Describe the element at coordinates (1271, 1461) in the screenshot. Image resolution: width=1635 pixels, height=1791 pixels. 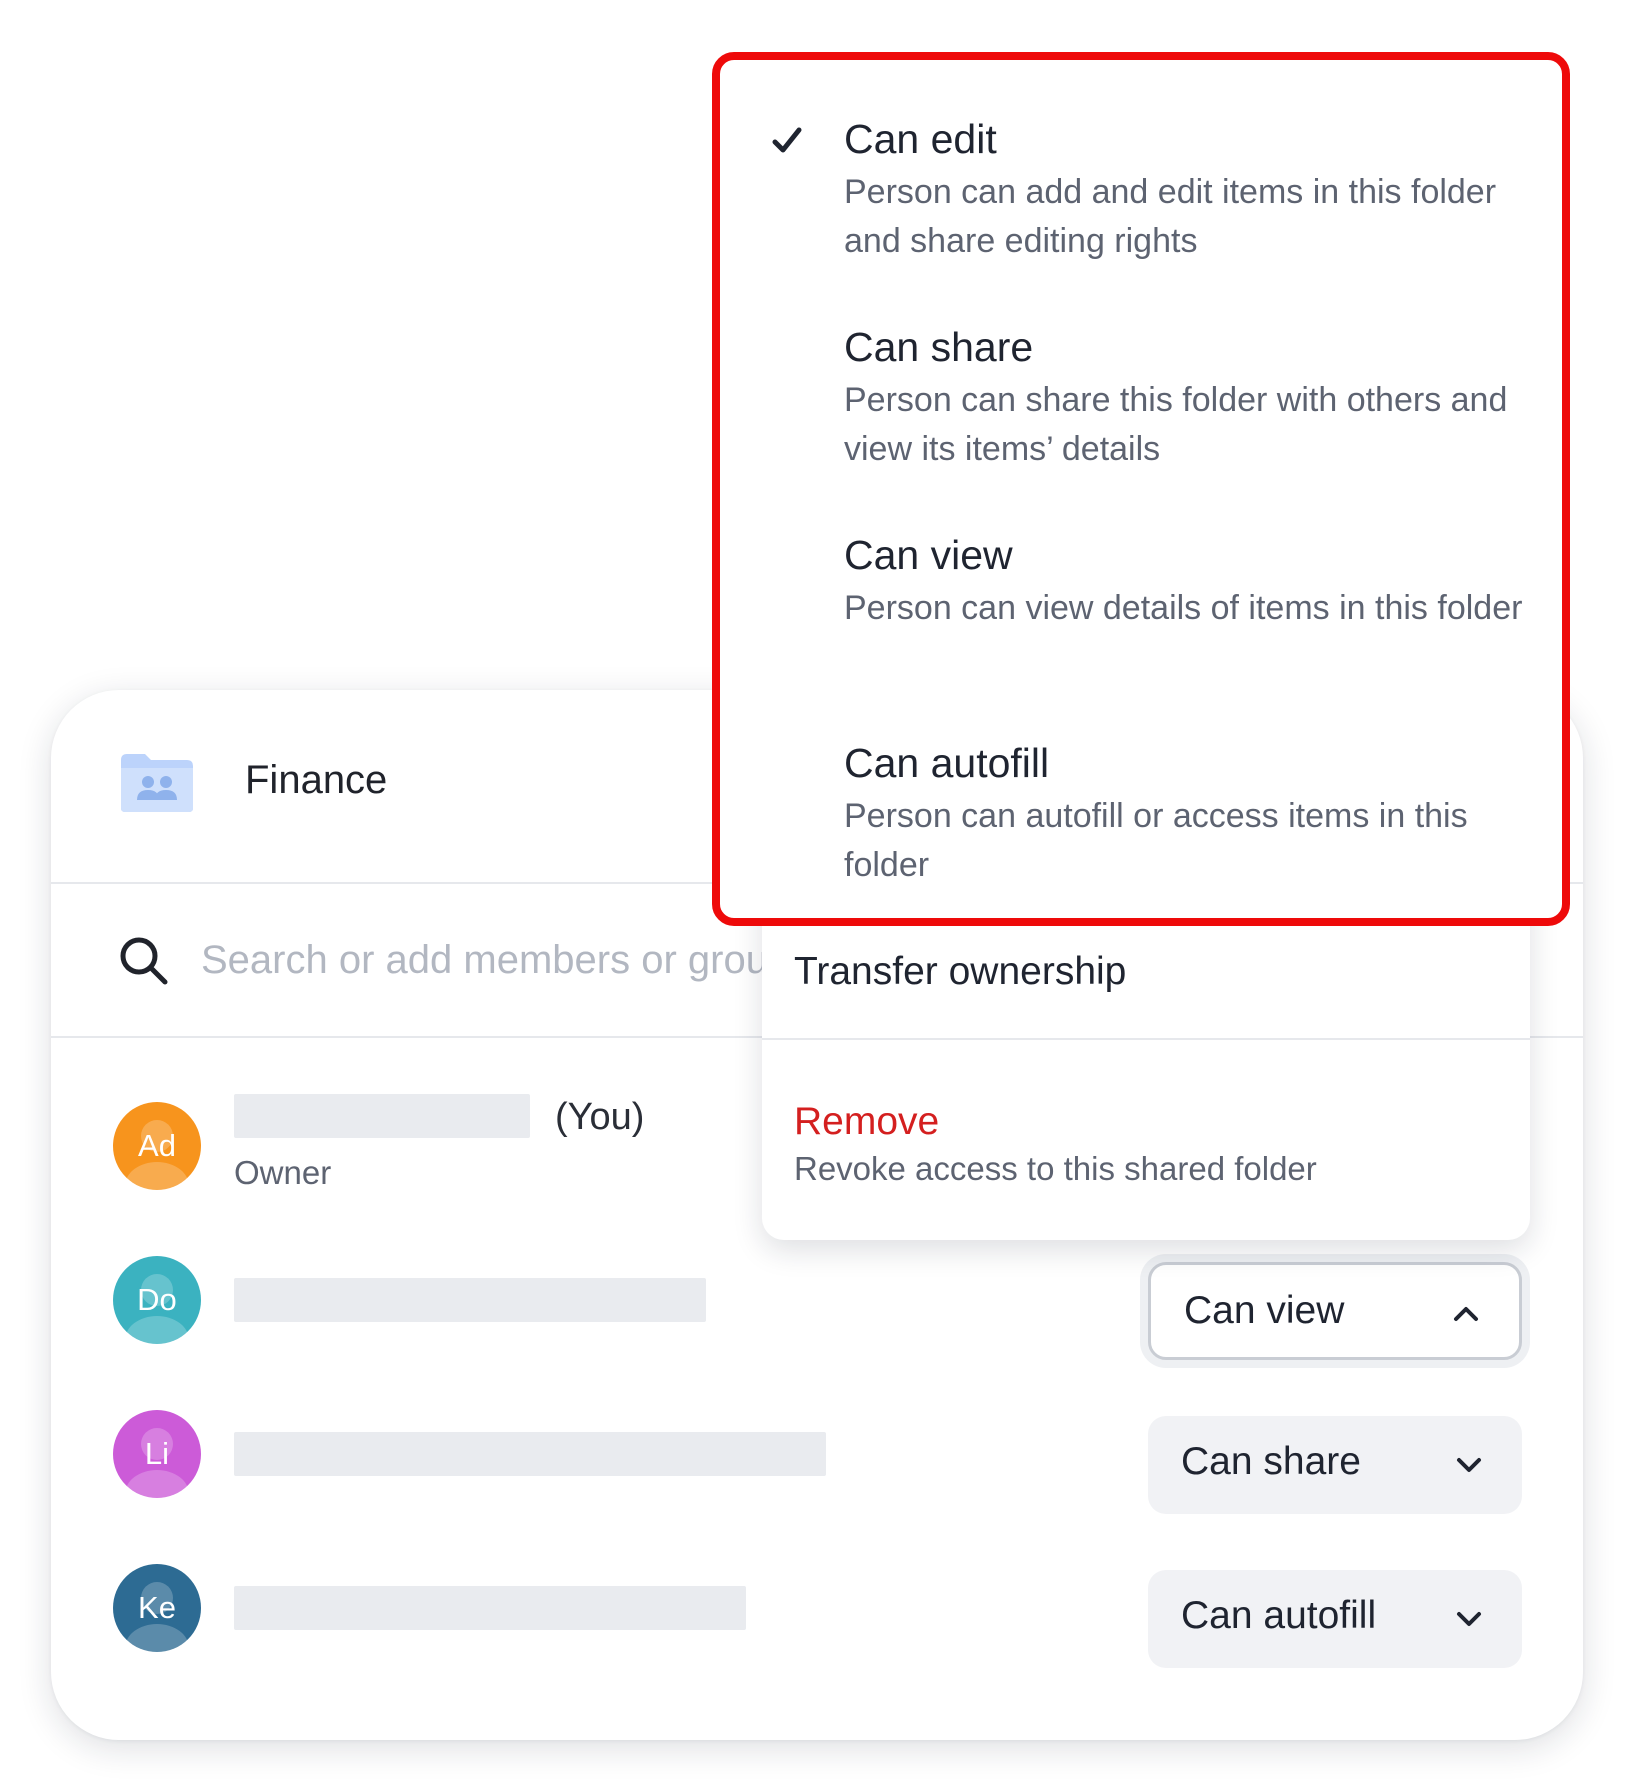
I see `permission-label: Can share` at that location.